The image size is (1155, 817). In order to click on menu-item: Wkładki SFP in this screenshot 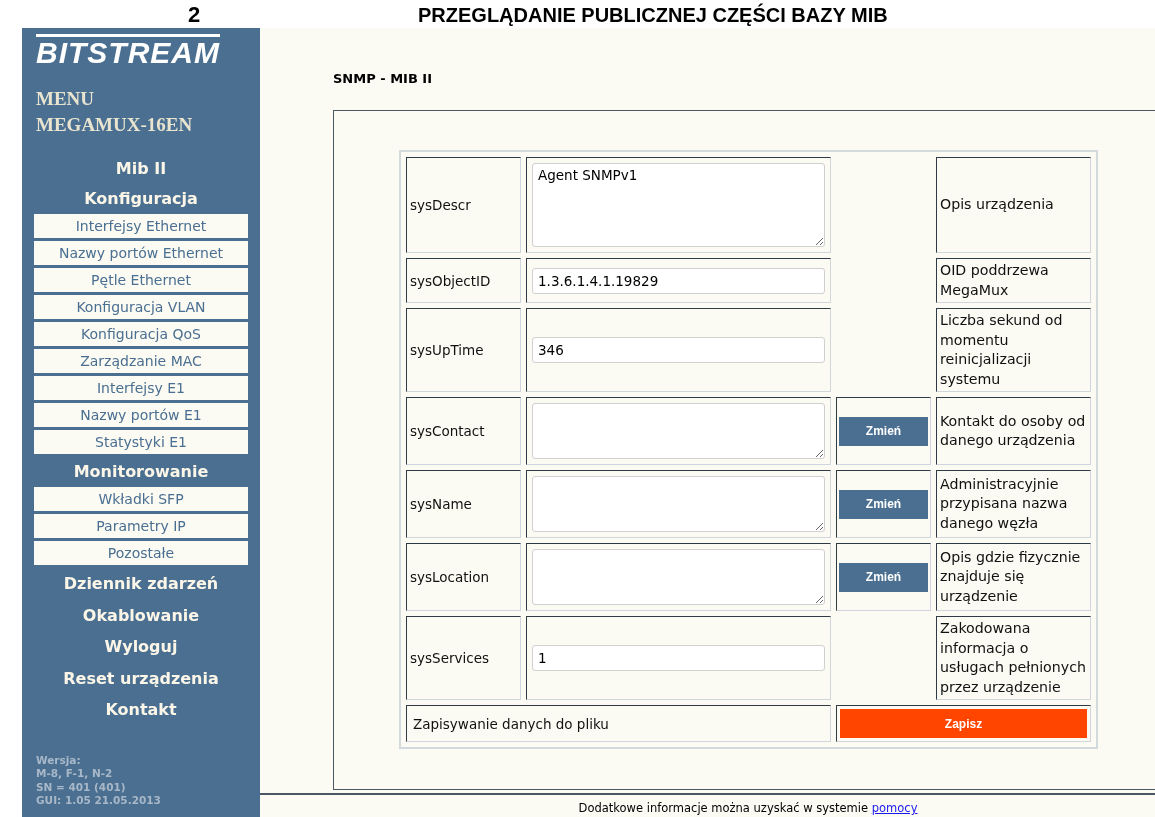, I will do `click(141, 499)`.